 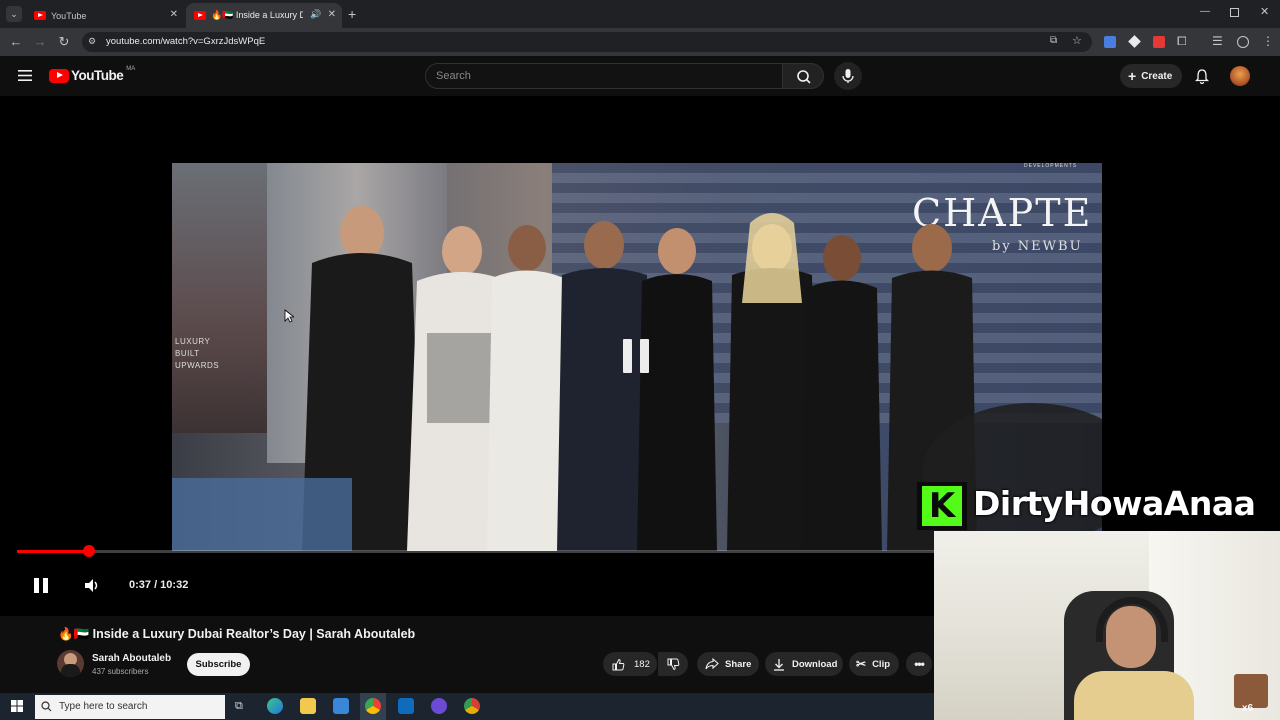 I want to click on progress-played, so click(x=53, y=551).